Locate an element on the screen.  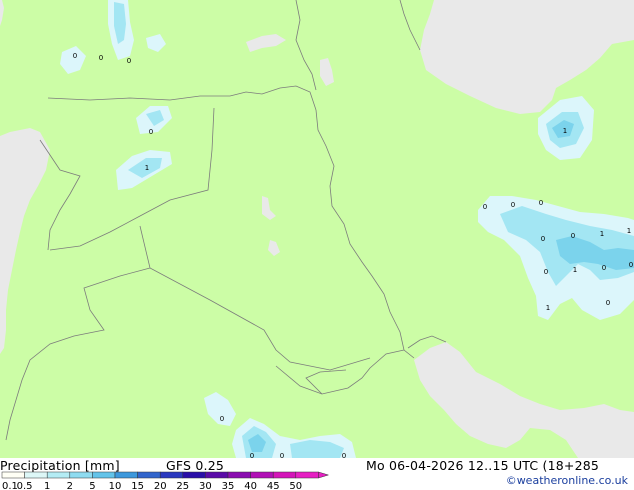
legend-label: 0.1 is located at coordinates (10, 485).